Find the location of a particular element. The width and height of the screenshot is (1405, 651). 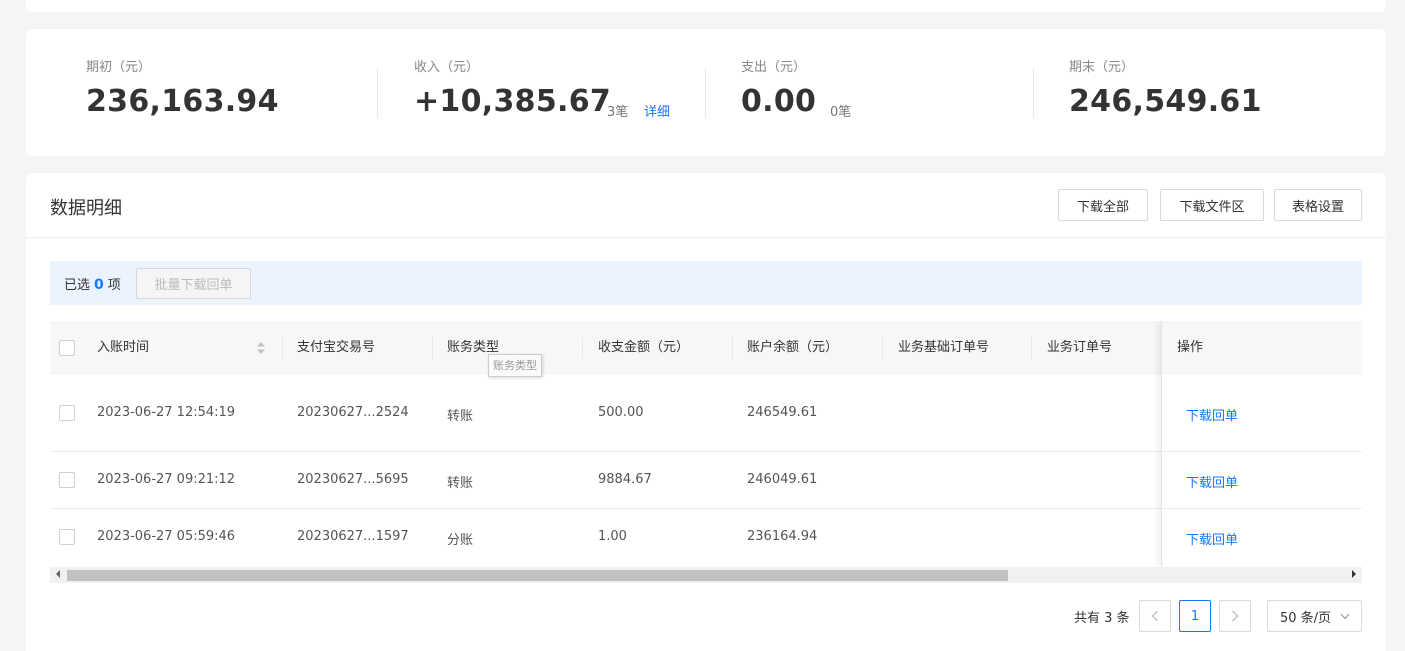

table-settings-button: 表格设置 is located at coordinates (1318, 205).